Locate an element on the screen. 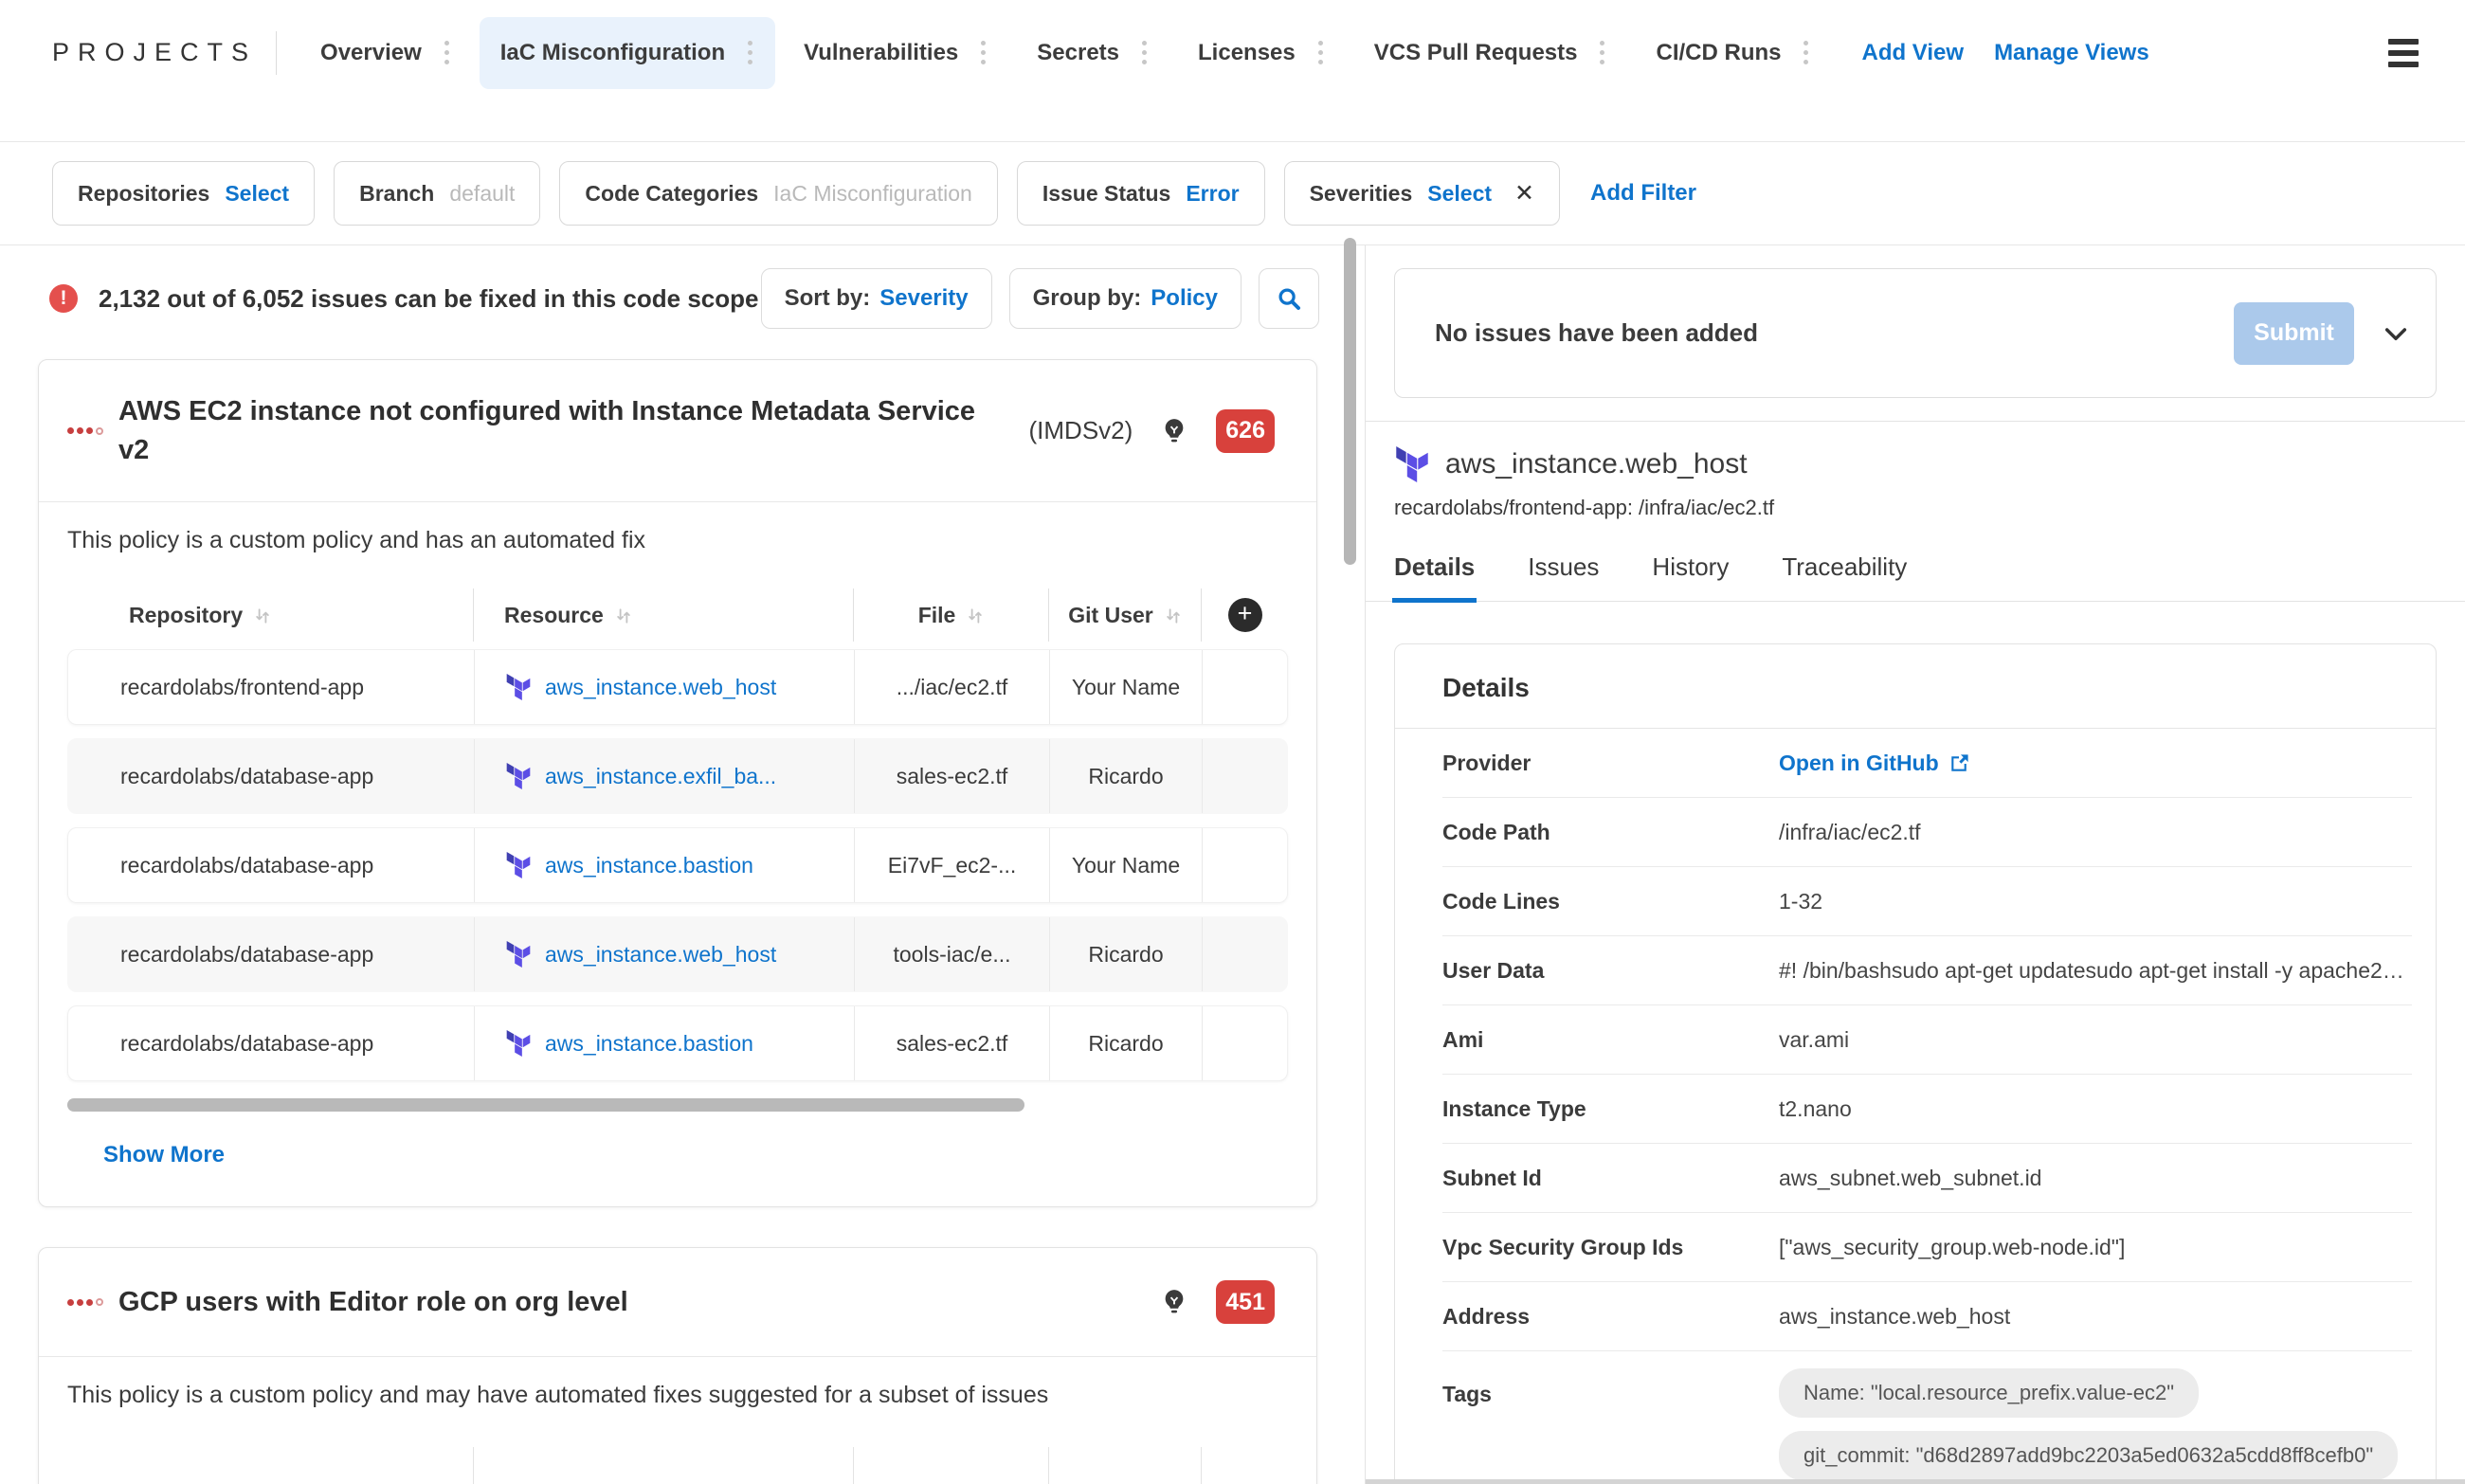 This screenshot has width=2465, height=1484. tab-traceability: Traceability is located at coordinates (1844, 576).